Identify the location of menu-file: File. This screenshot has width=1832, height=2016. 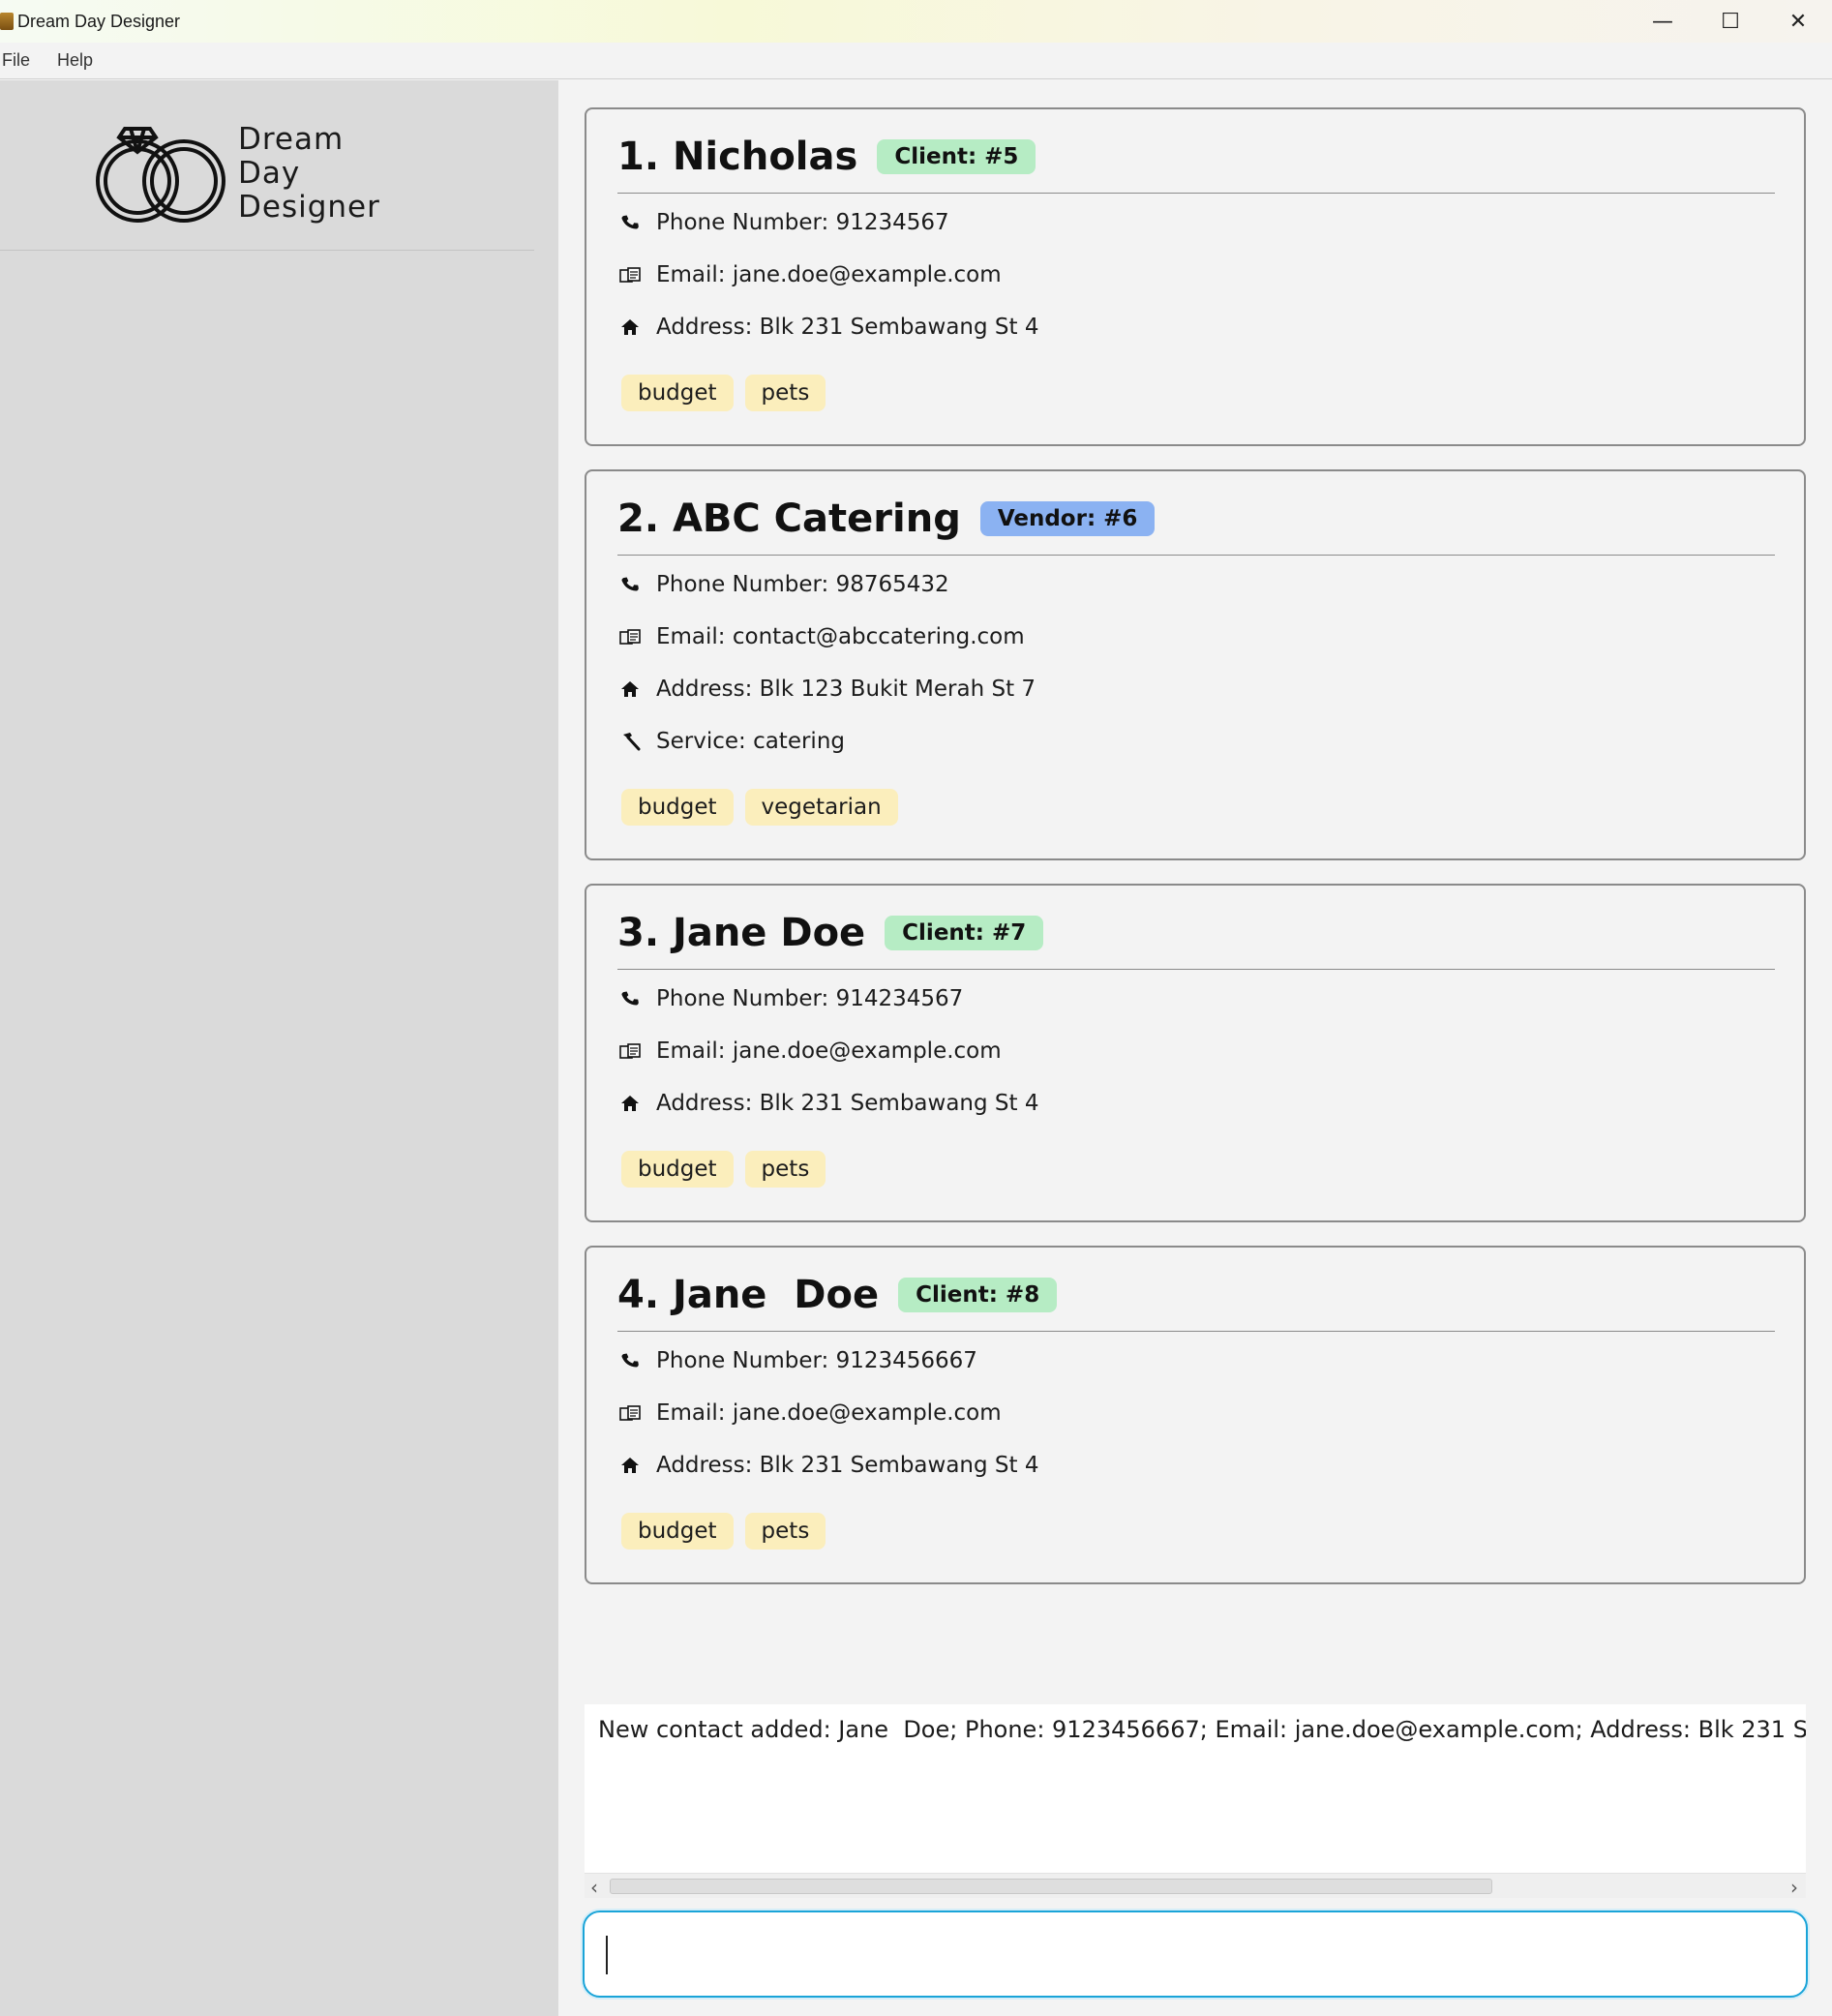
(16, 60).